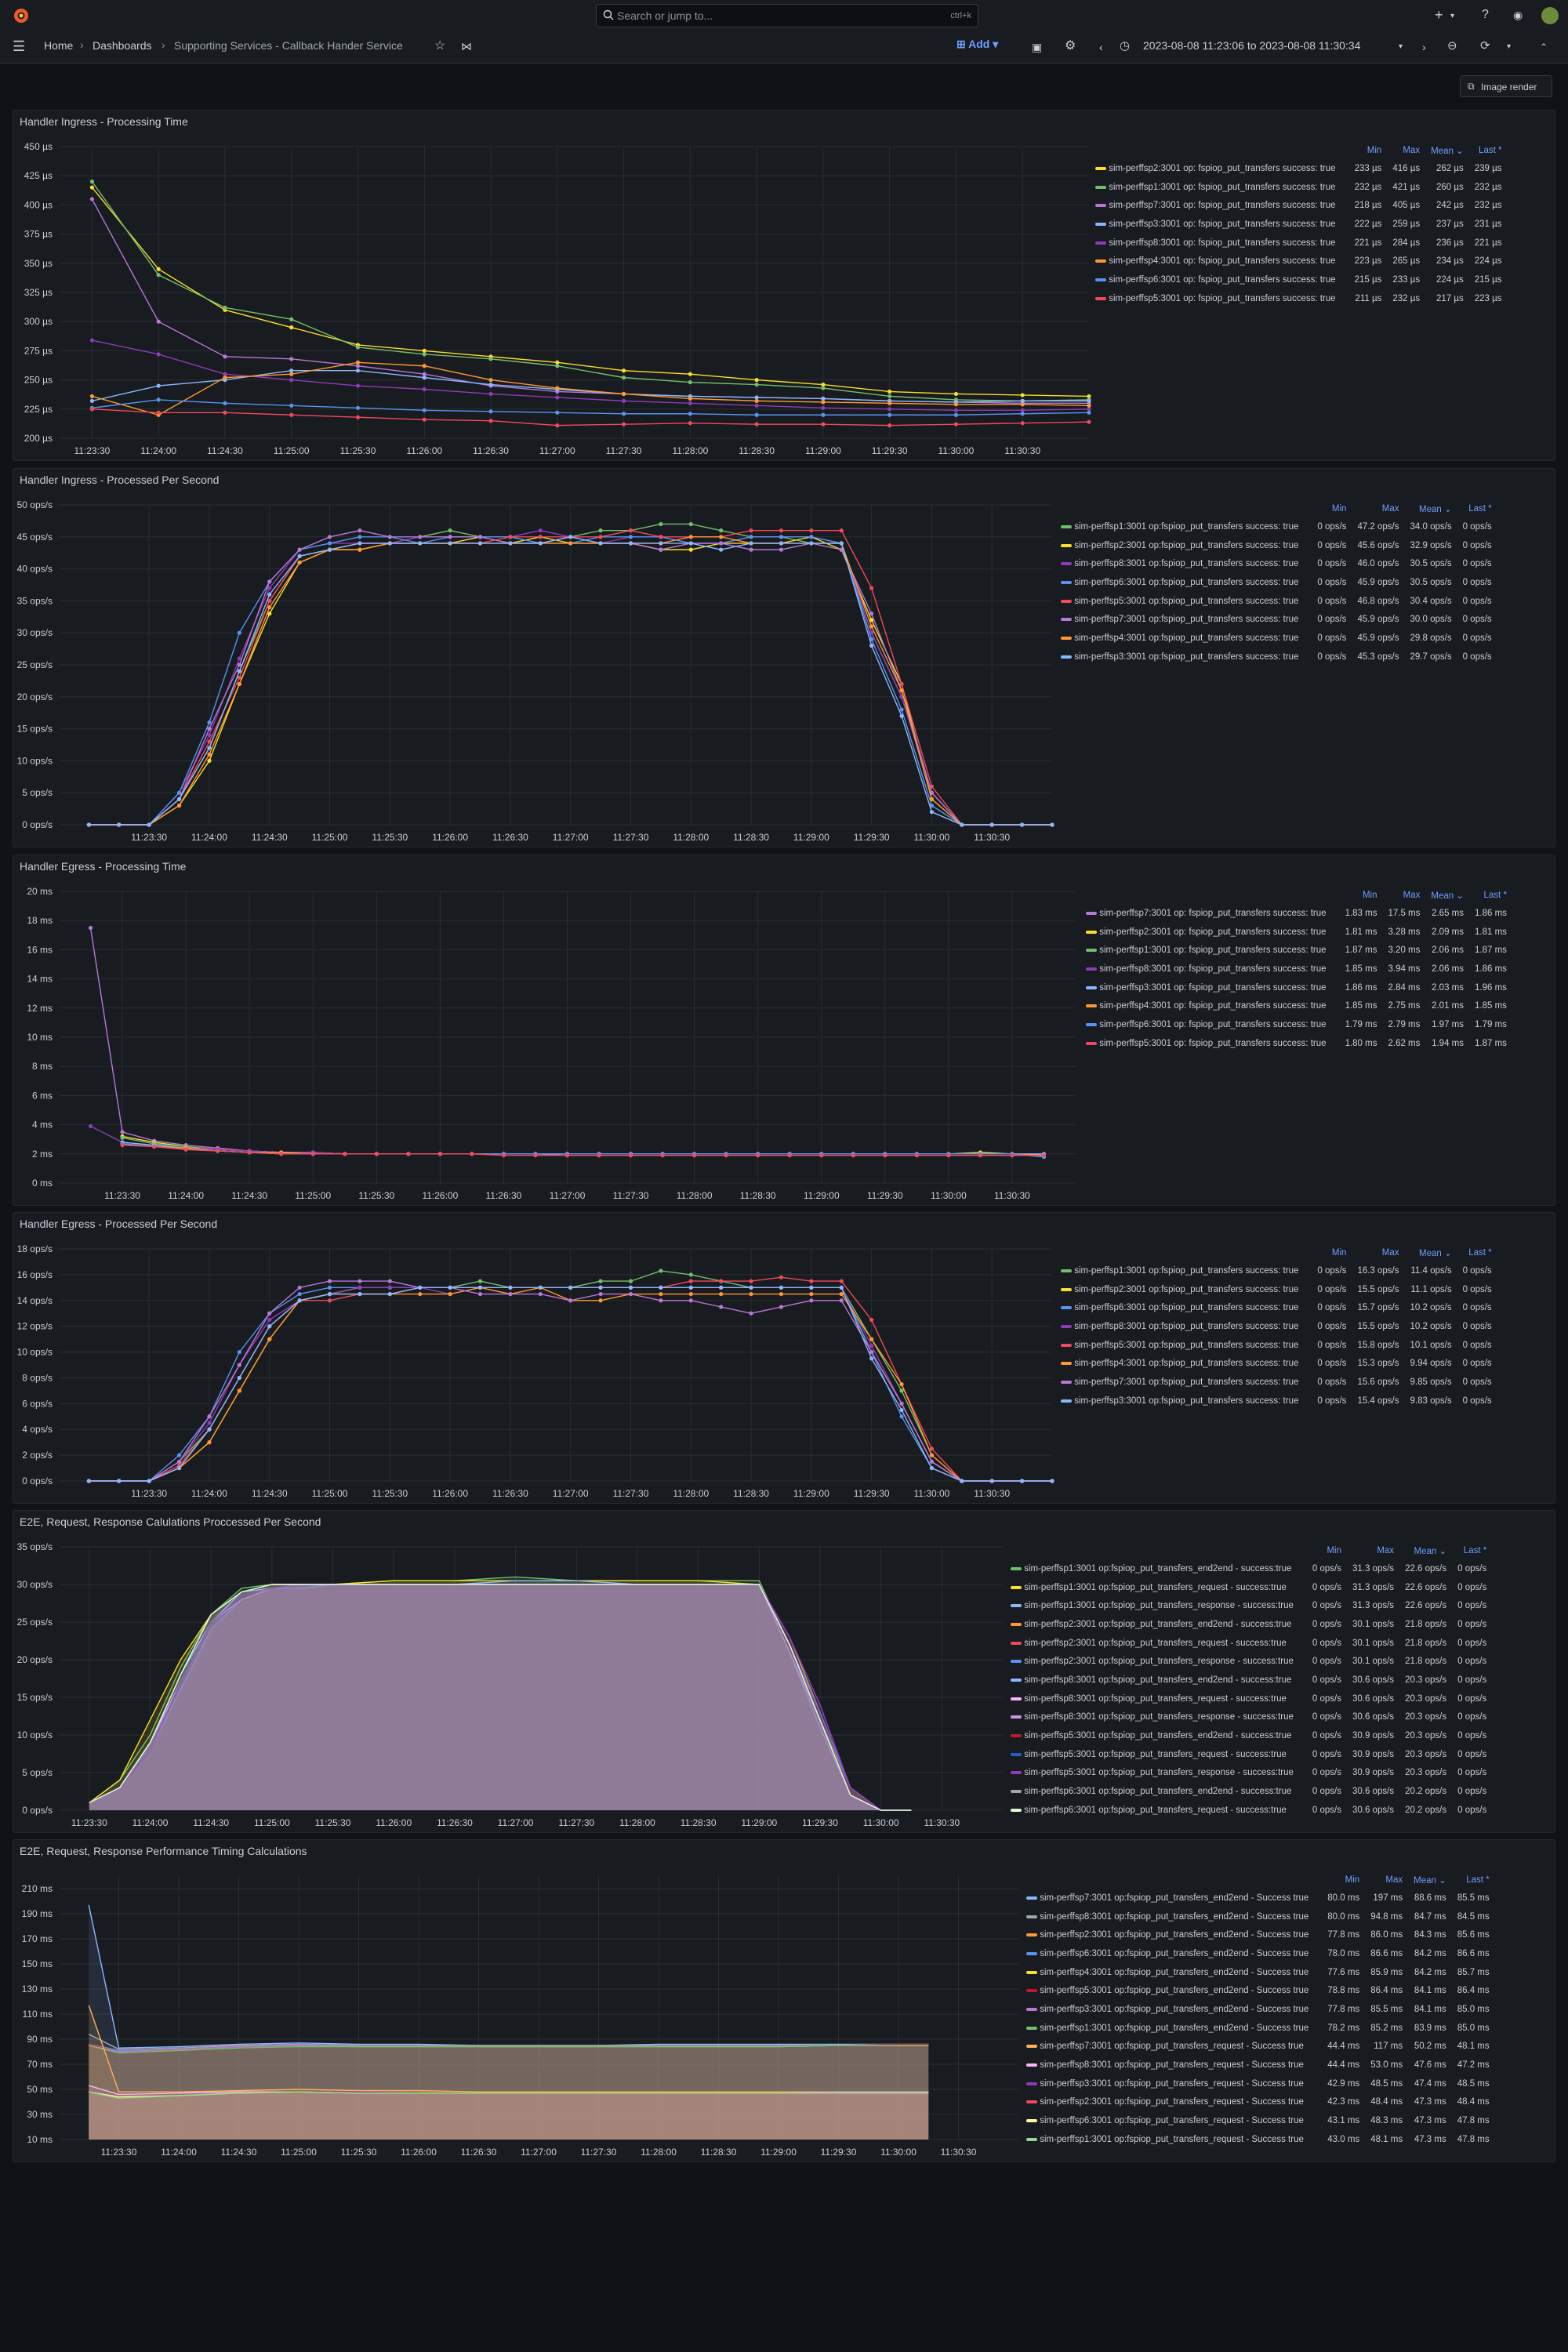 This screenshot has height=2352, width=1568. I want to click on menu-icon: ☰, so click(19, 46).